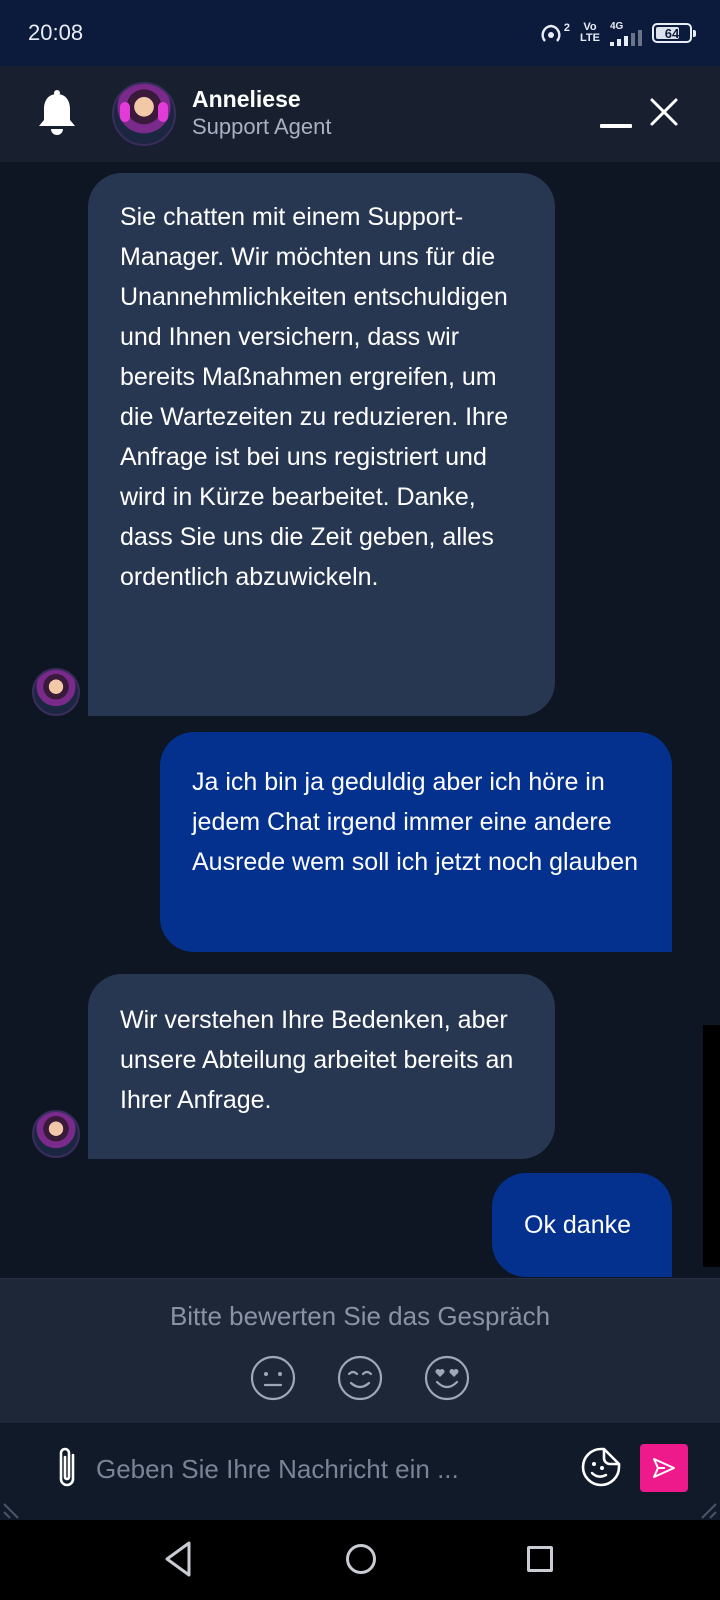  I want to click on resize-handle-left, so click(13, 1509).